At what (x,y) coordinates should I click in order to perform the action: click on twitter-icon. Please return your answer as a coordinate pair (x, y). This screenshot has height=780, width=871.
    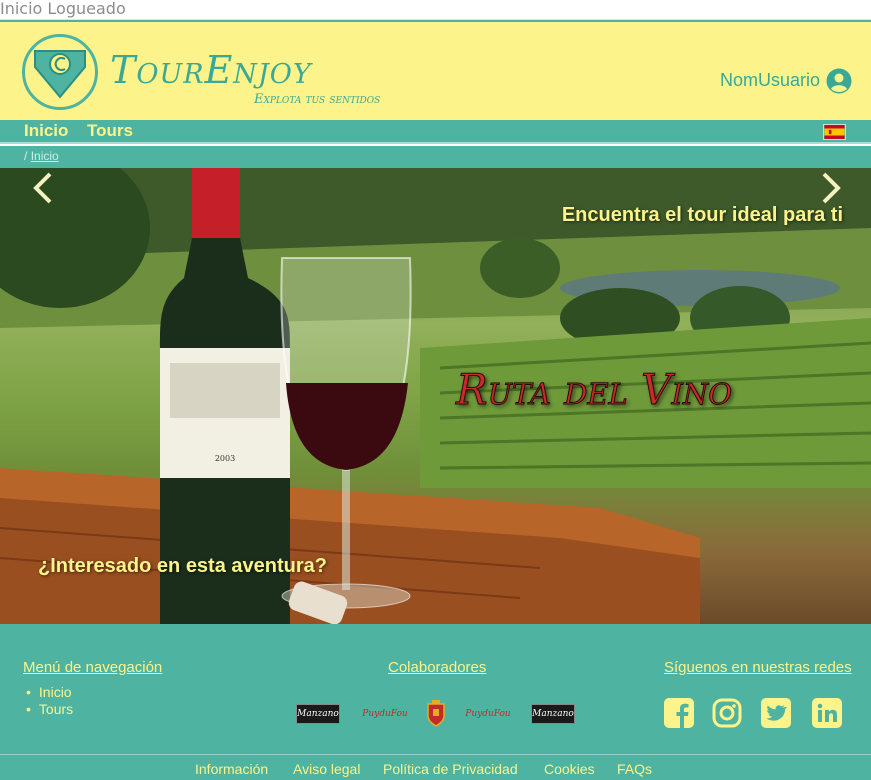
    Looking at the image, I should click on (776, 713).